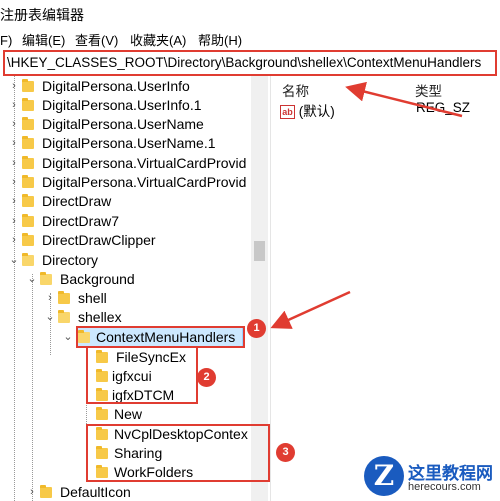 The width and height of the screenshot is (500, 501). What do you see at coordinates (285, 452) in the screenshot?
I see `annotation-badge-3: 3` at bounding box center [285, 452].